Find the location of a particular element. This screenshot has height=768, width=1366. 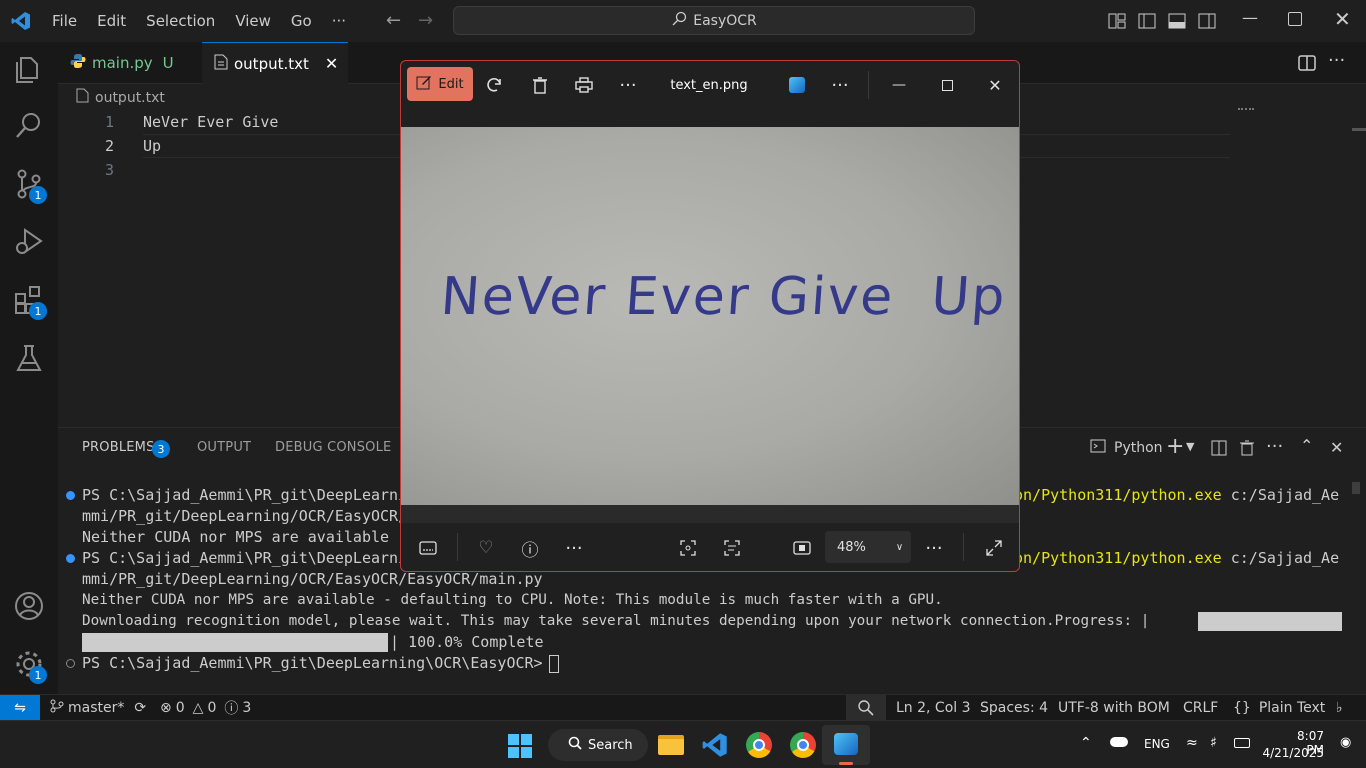

favorite-heart-icon: ♡ is located at coordinates (486, 548).